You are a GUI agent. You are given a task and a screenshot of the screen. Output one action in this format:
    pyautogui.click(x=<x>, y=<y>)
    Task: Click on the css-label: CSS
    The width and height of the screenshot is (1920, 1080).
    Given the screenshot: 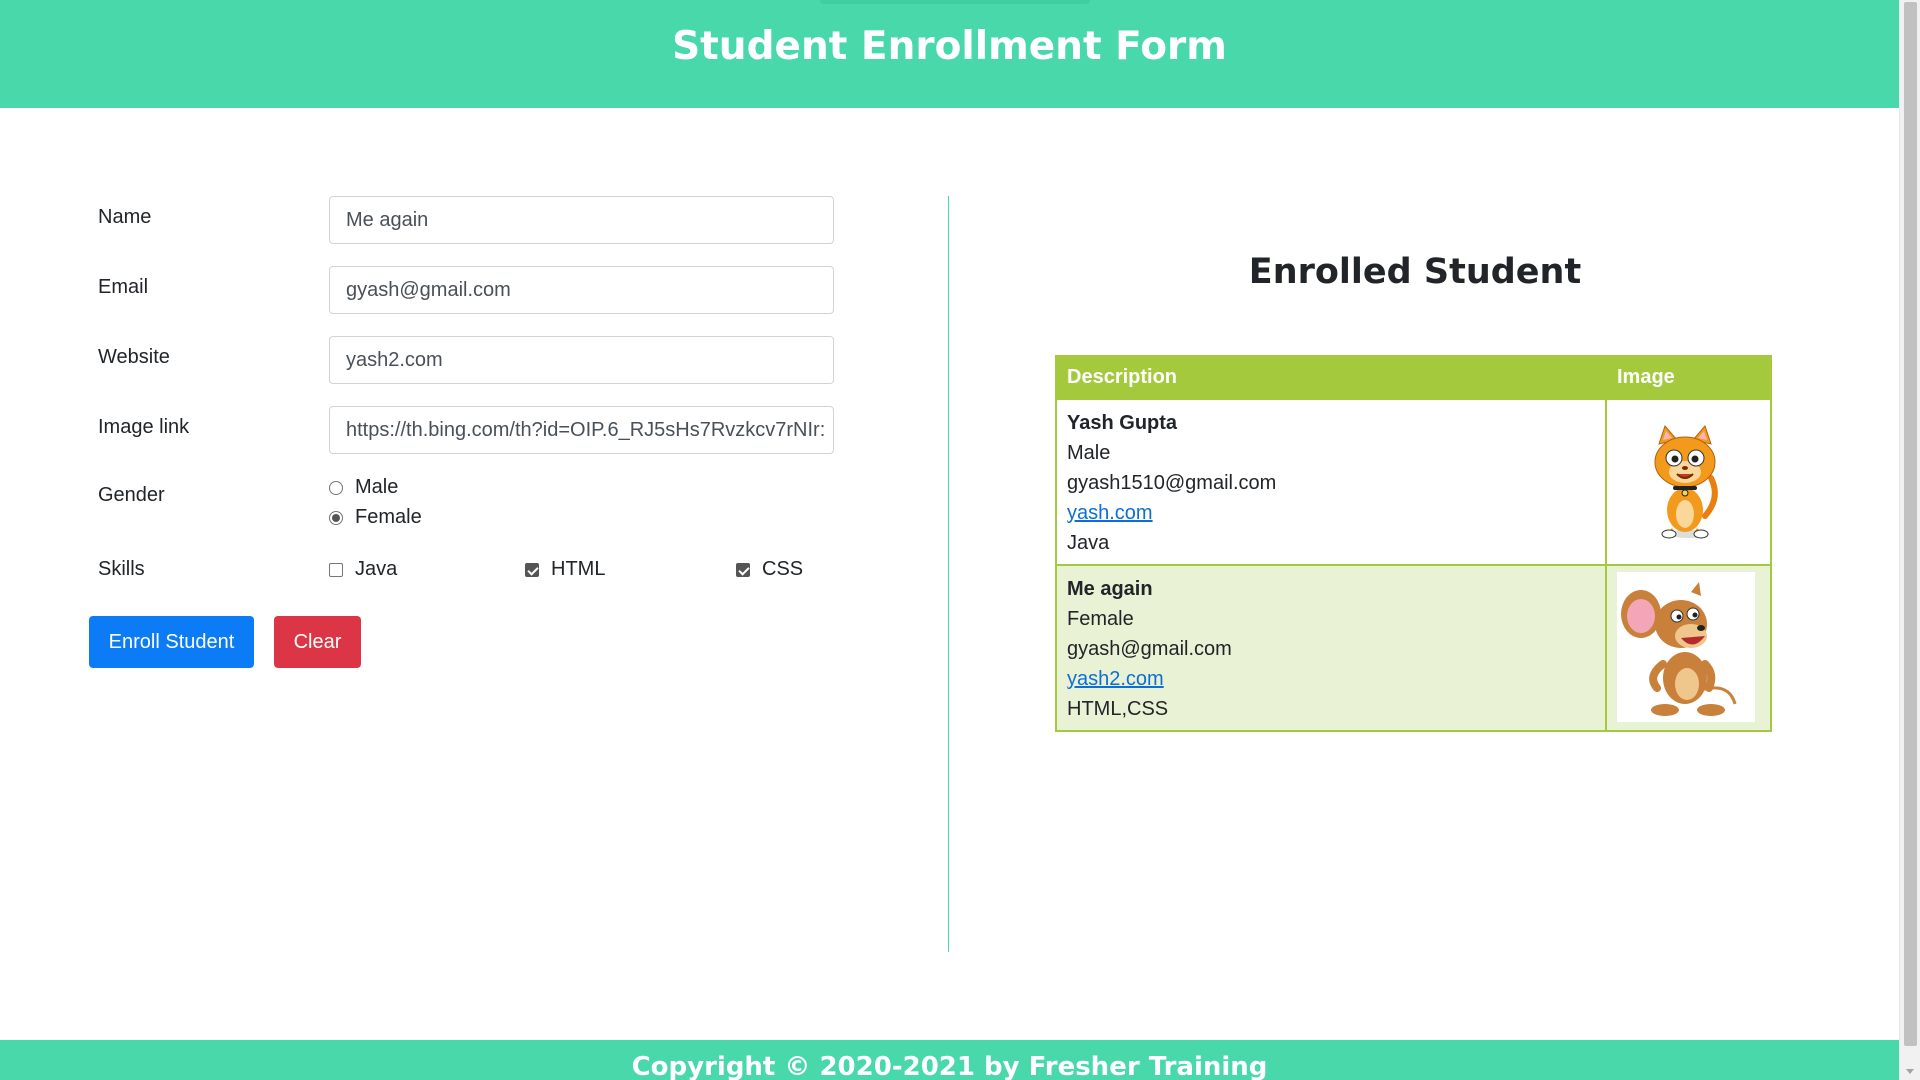 What is the action you would take?
    pyautogui.click(x=783, y=569)
    